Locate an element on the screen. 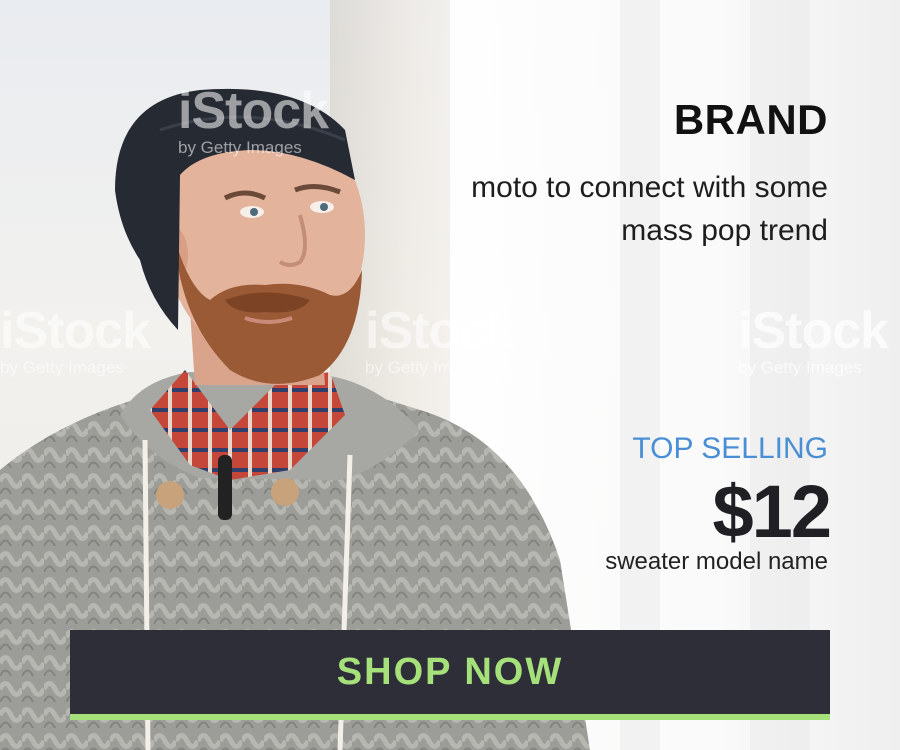  price: $12 is located at coordinates (772, 511).